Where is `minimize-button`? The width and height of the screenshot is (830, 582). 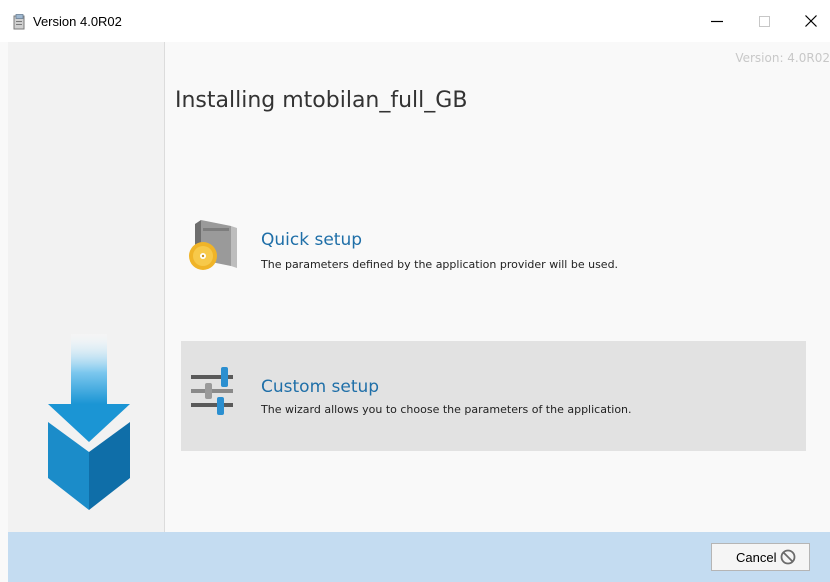
minimize-button is located at coordinates (717, 21).